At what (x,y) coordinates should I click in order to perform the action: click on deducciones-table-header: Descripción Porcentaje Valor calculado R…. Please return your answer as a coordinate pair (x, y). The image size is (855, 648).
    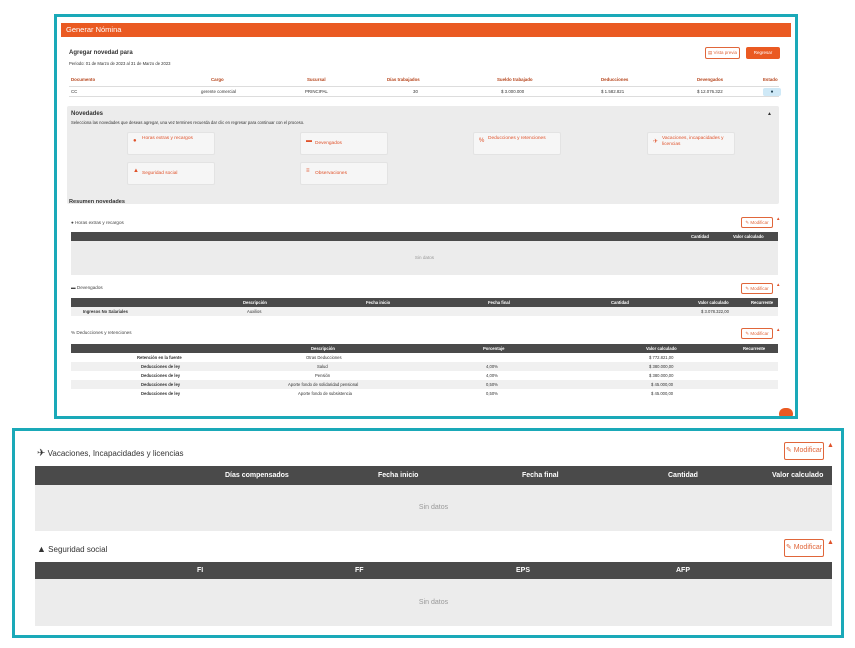
    Looking at the image, I should click on (424, 348).